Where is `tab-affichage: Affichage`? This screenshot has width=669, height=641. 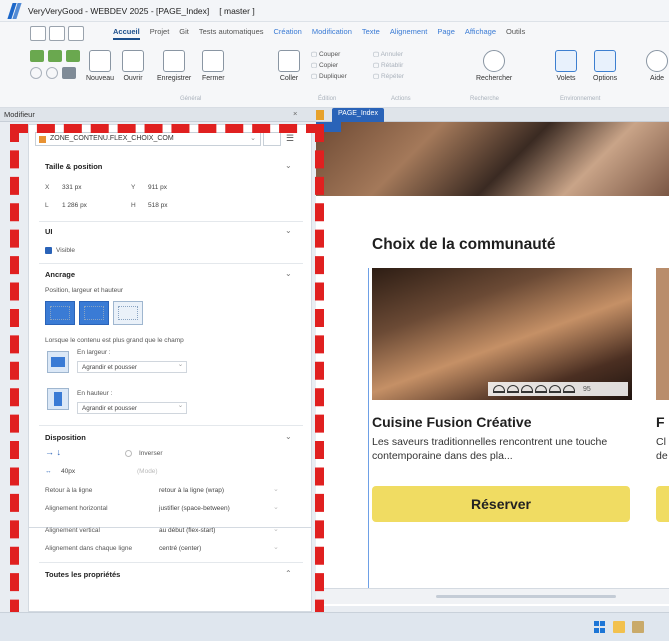
tab-affichage: Affichage is located at coordinates (480, 33).